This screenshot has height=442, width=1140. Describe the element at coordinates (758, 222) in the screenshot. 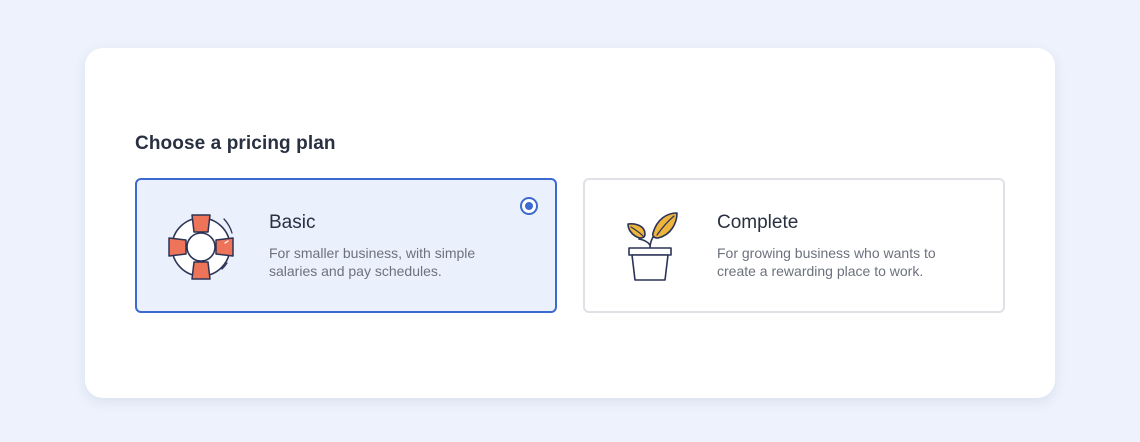

I see `plan-title: Complete` at that location.